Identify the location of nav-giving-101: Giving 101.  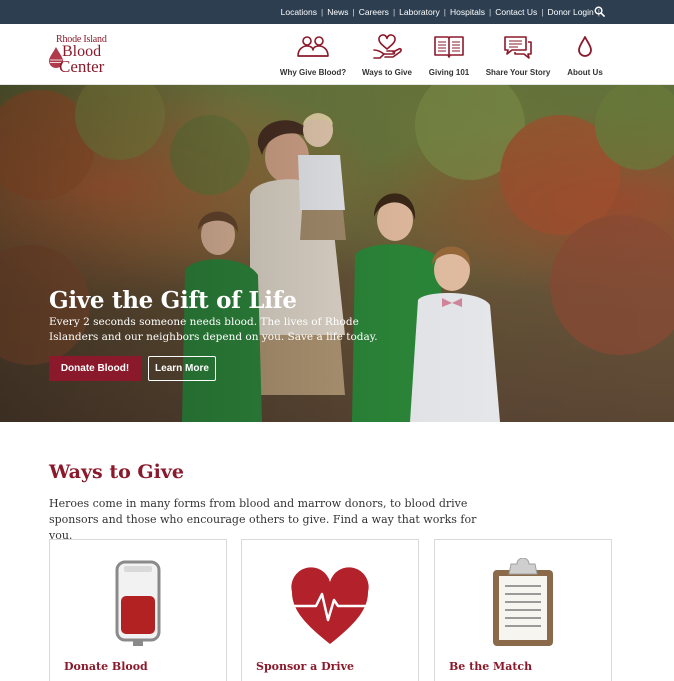
(449, 56).